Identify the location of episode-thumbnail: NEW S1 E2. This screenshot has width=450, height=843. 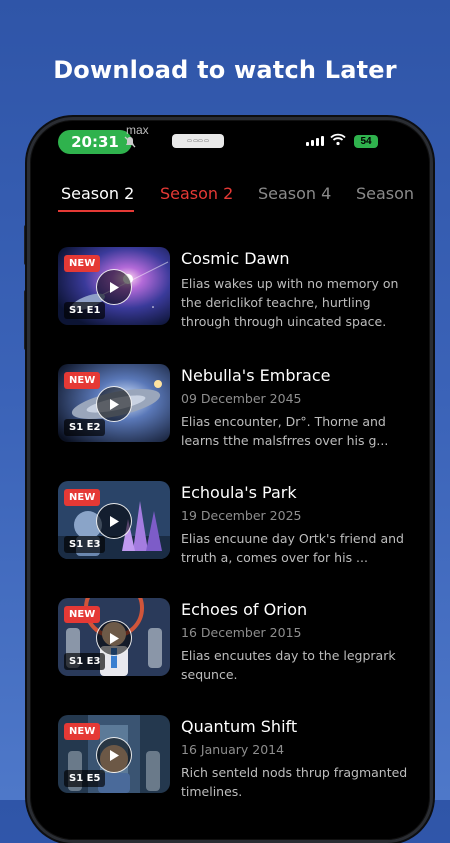
(114, 403).